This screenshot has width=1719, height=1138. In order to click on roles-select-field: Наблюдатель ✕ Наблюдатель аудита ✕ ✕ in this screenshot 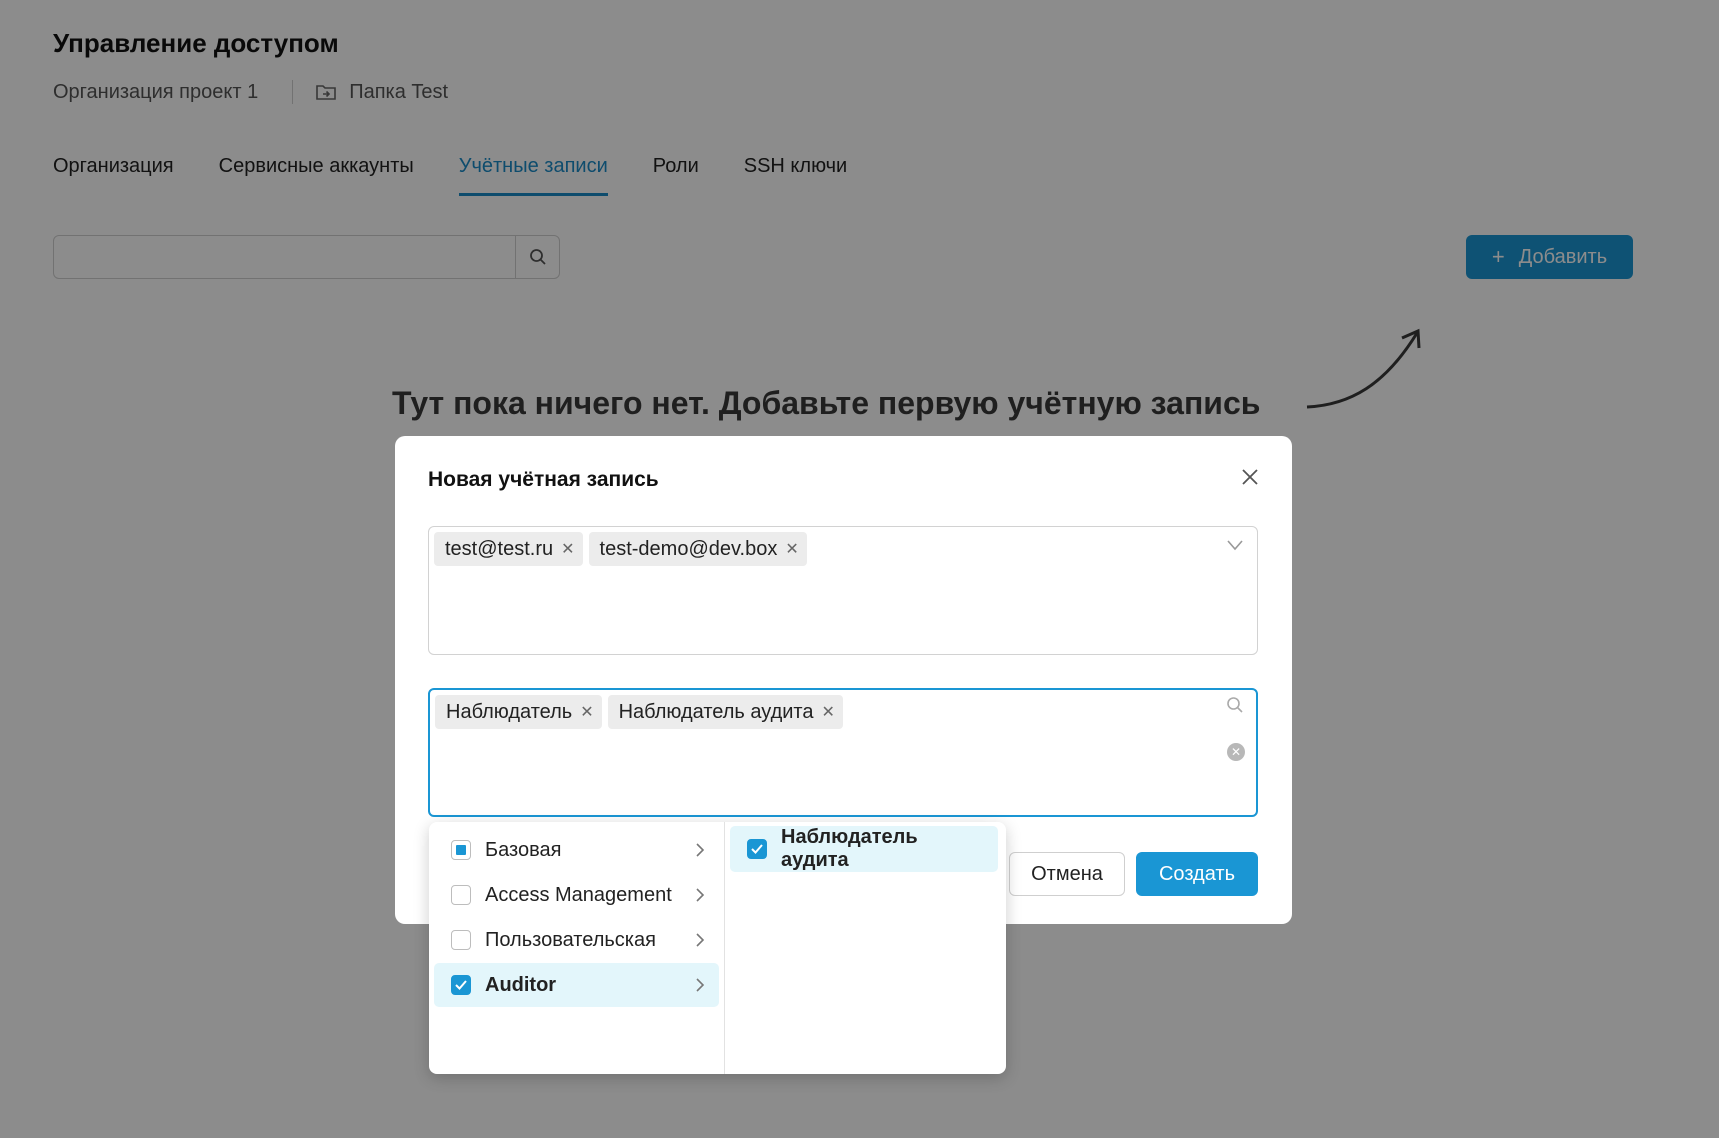, I will do `click(843, 752)`.